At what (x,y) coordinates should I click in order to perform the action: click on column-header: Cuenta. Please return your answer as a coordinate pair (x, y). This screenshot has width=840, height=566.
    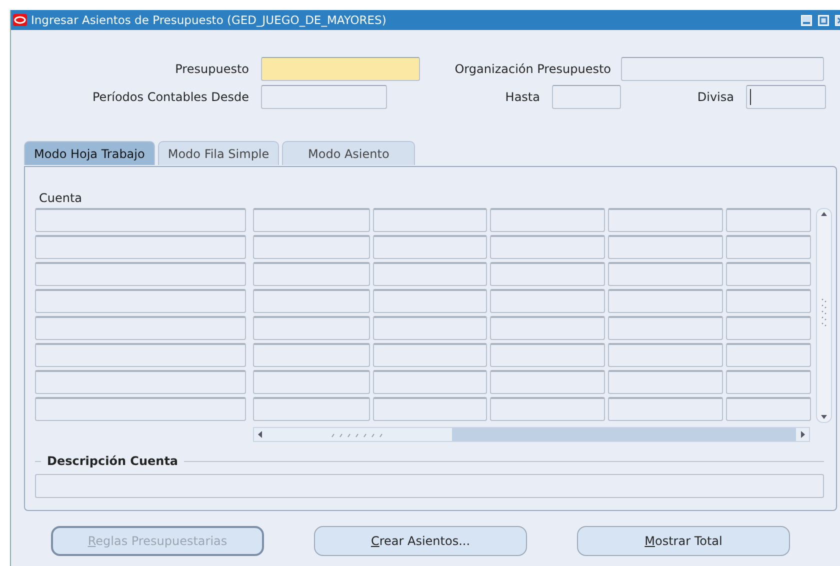
    Looking at the image, I should click on (60, 198).